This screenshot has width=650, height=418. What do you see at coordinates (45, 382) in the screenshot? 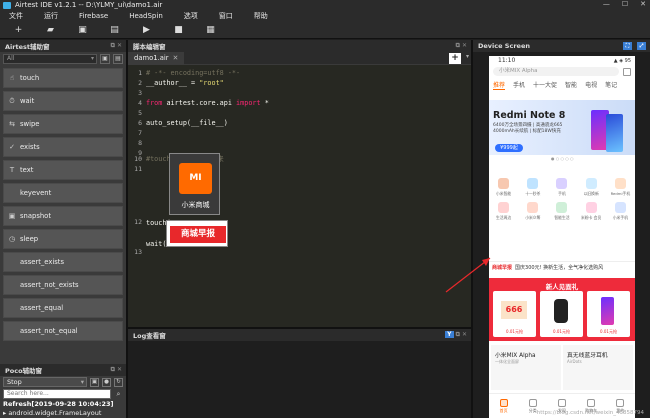
I see `poco-mode-select: Stop` at bounding box center [45, 382].